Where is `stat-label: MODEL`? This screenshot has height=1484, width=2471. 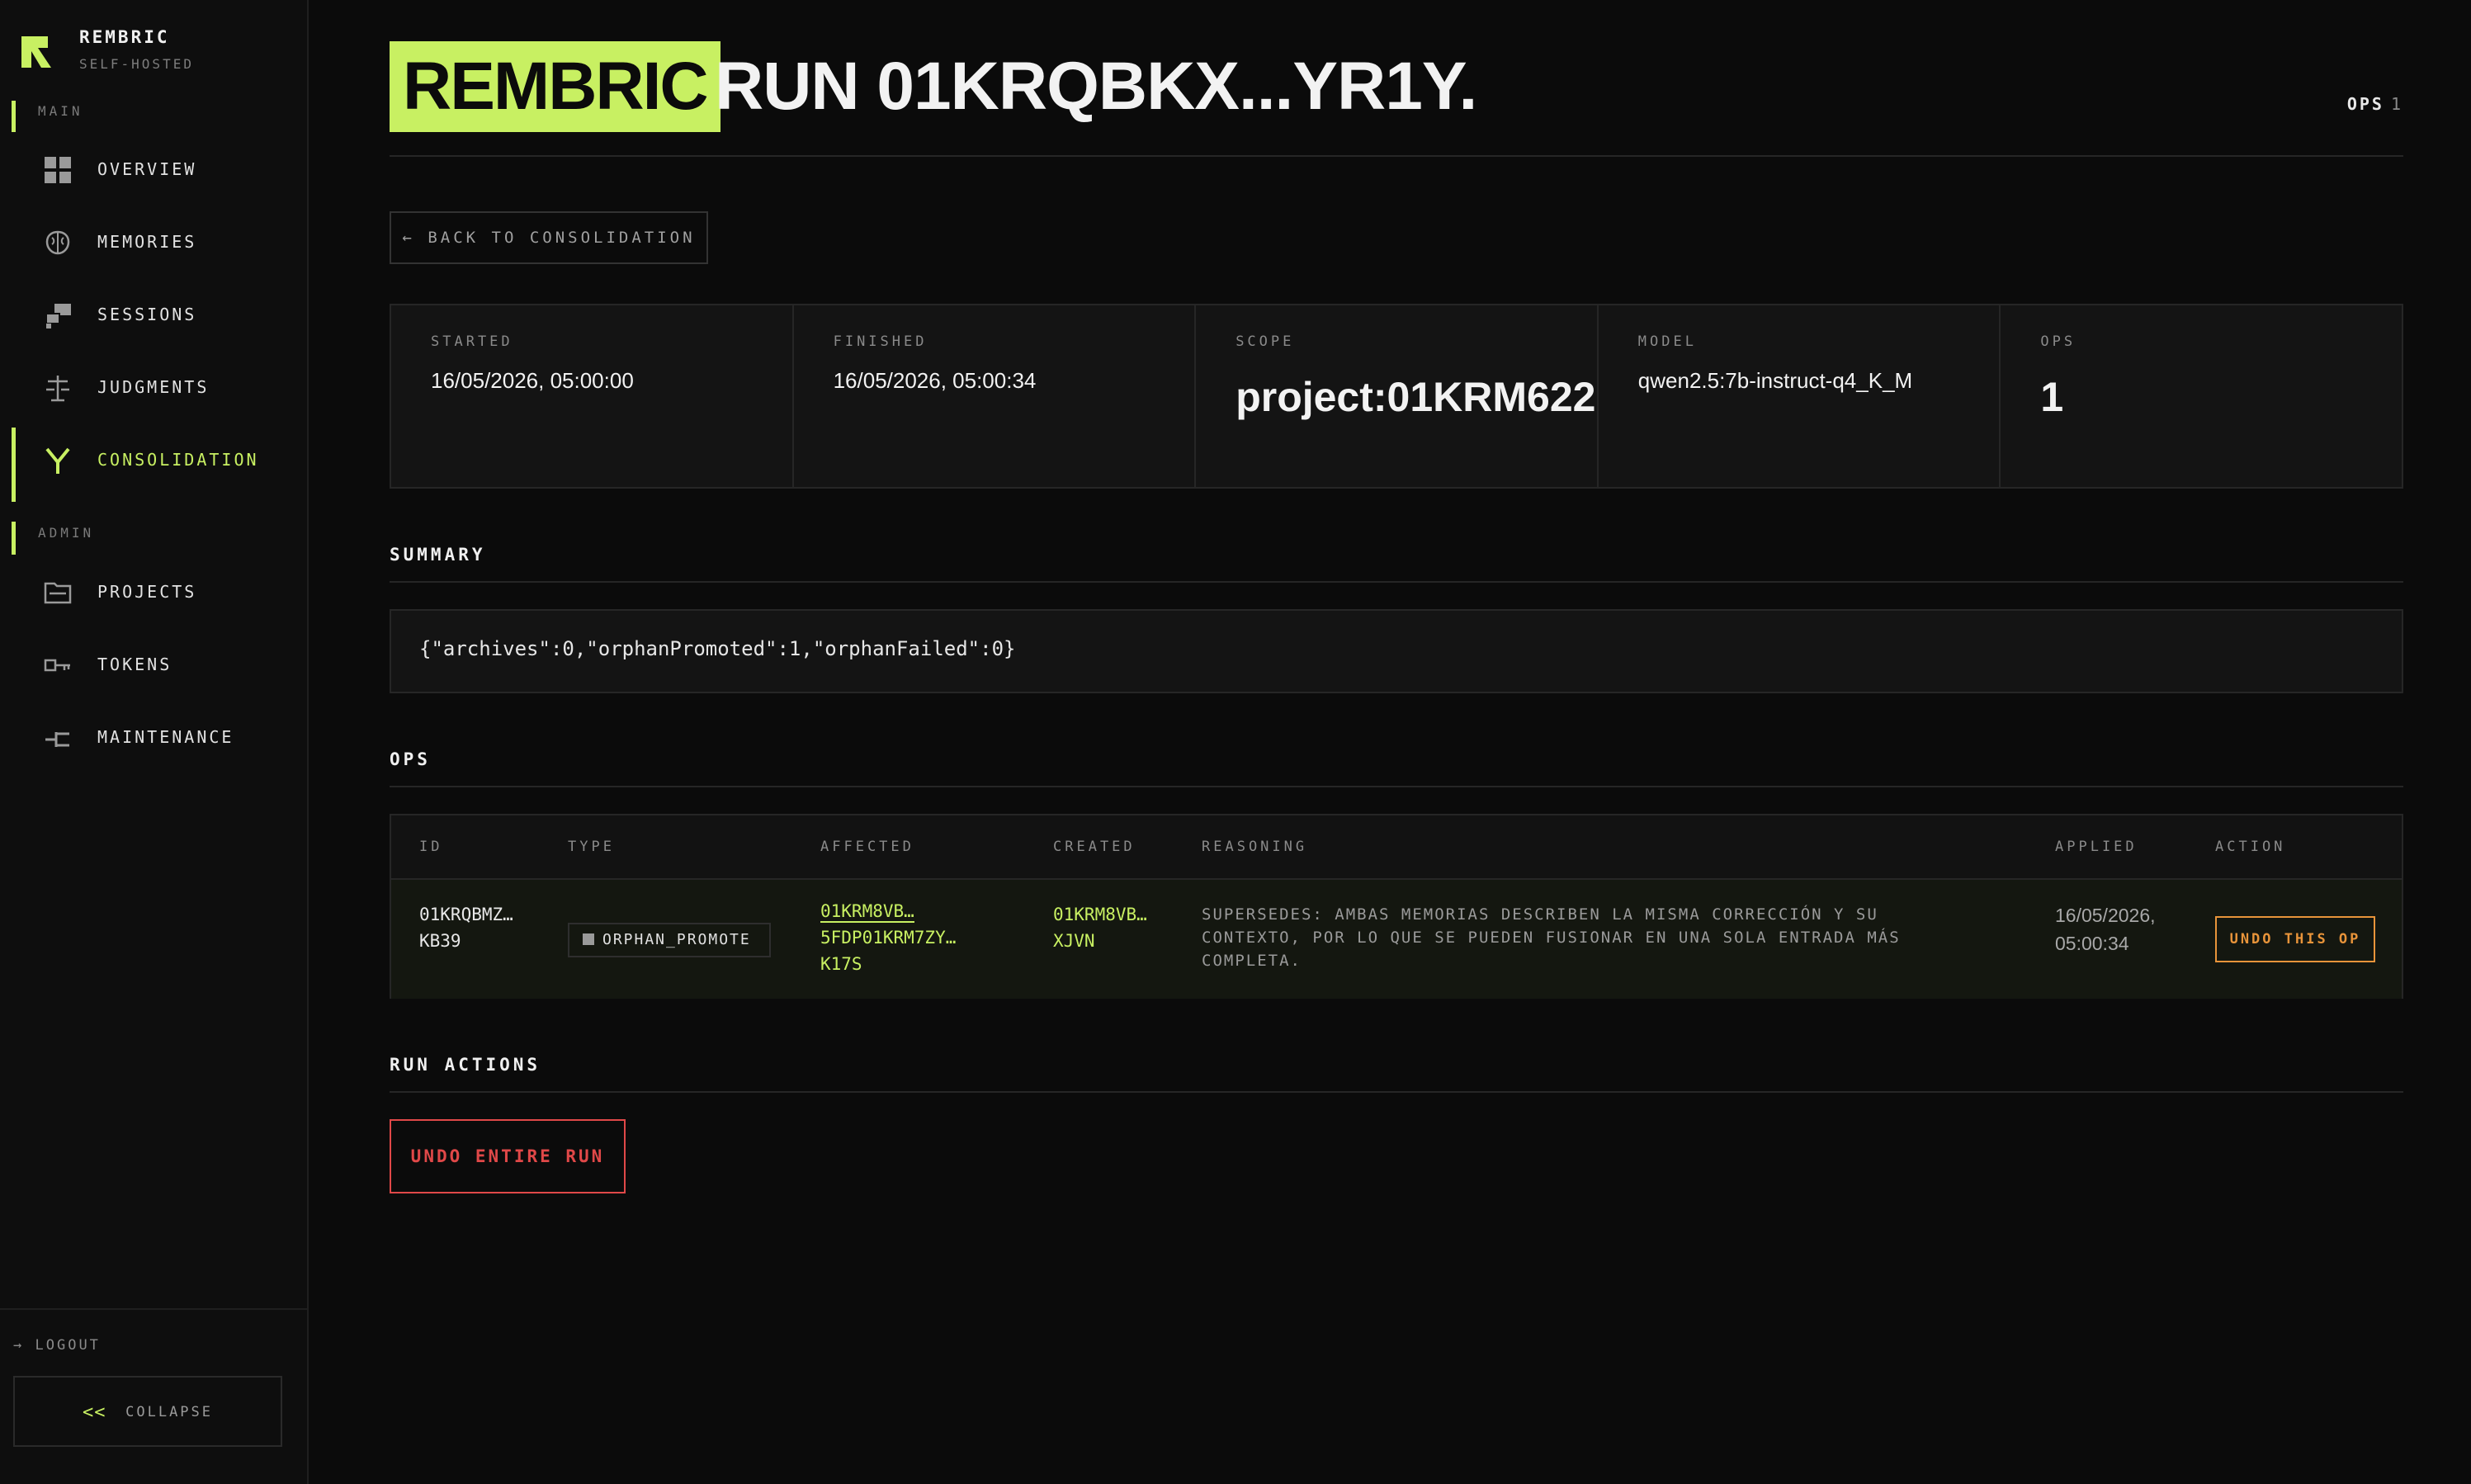
stat-label: MODEL is located at coordinates (1667, 341).